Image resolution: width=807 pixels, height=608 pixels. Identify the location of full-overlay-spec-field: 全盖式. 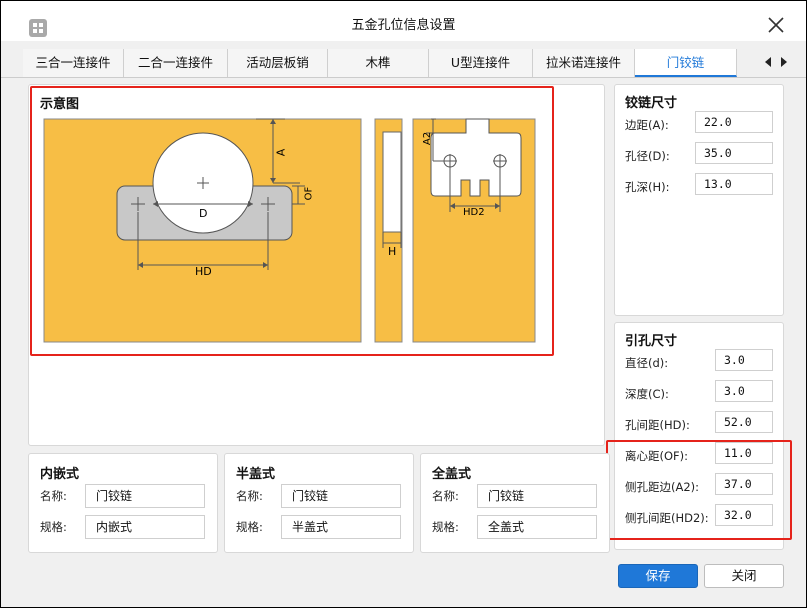
(537, 527).